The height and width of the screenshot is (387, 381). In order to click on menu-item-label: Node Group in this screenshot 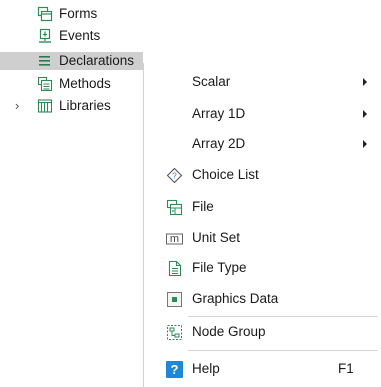, I will do `click(229, 331)`.